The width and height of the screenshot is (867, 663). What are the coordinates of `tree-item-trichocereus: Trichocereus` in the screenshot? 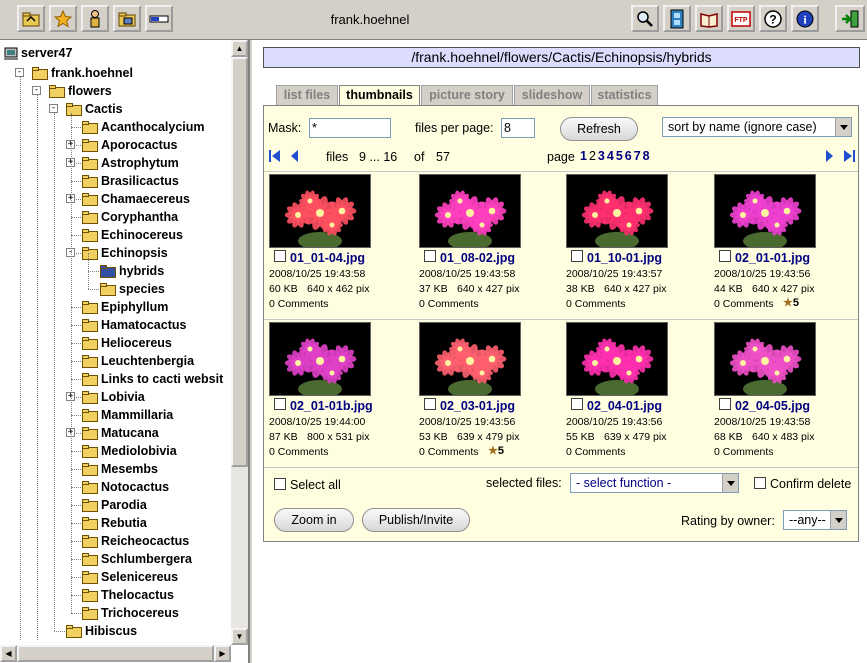 It's located at (130, 613).